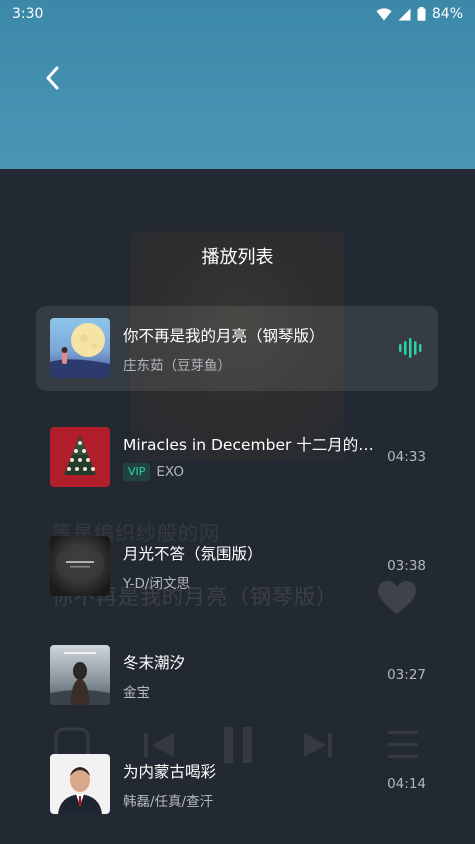 Image resolution: width=475 pixels, height=844 pixels. I want to click on track-info: 为内蒙古喝彩 韩磊/任真/查汗, so click(255, 785).